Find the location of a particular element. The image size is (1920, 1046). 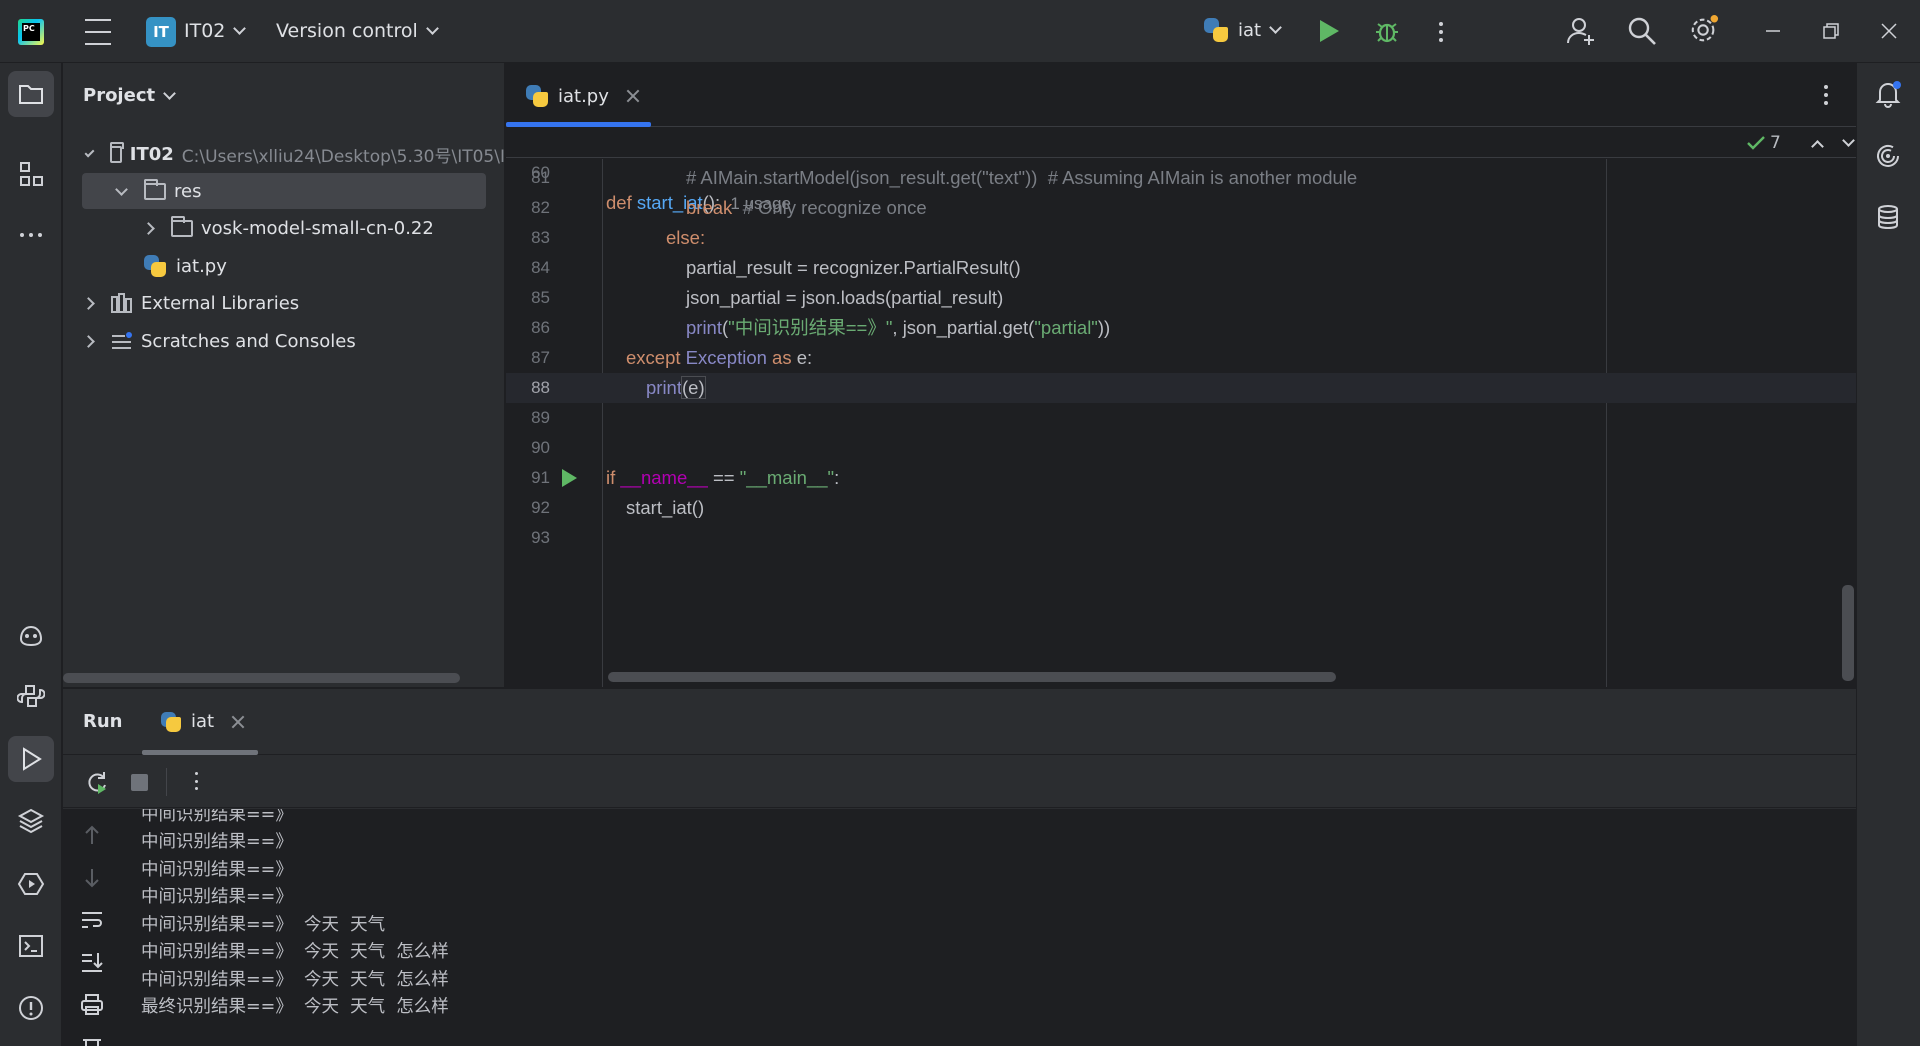

code-line: 89 is located at coordinates (1181, 418).